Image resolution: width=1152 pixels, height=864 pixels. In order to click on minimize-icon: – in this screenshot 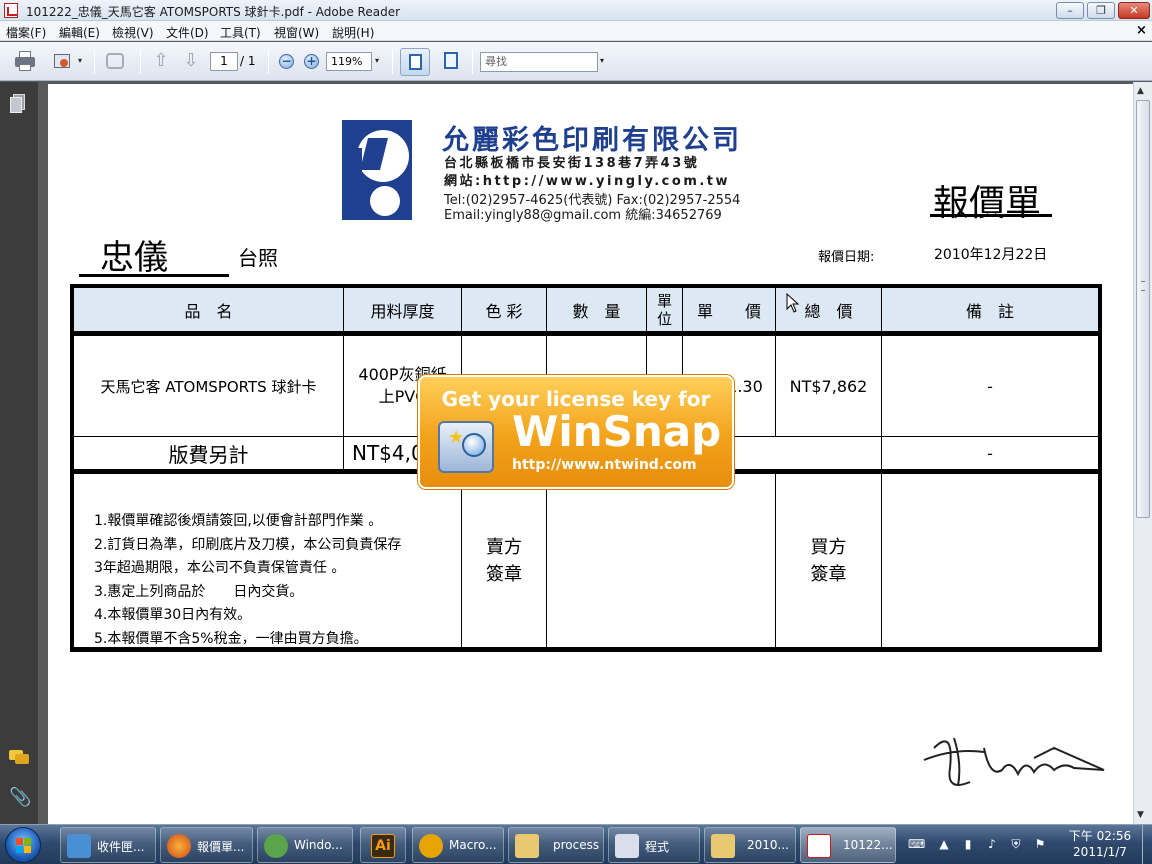, I will do `click(1070, 10)`.